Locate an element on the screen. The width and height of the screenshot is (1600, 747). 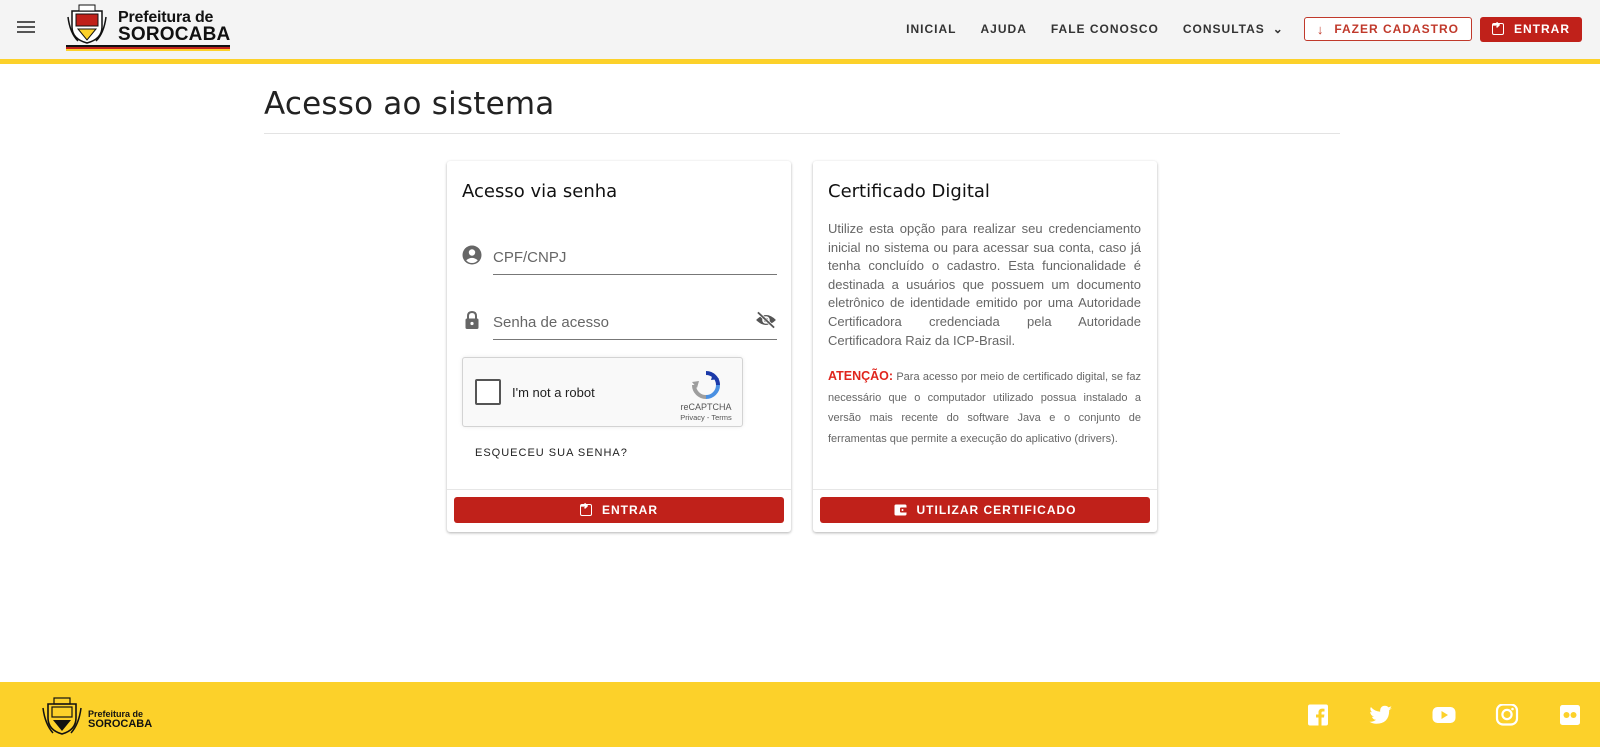
nav-inicial: INICIAL is located at coordinates (931, 29).